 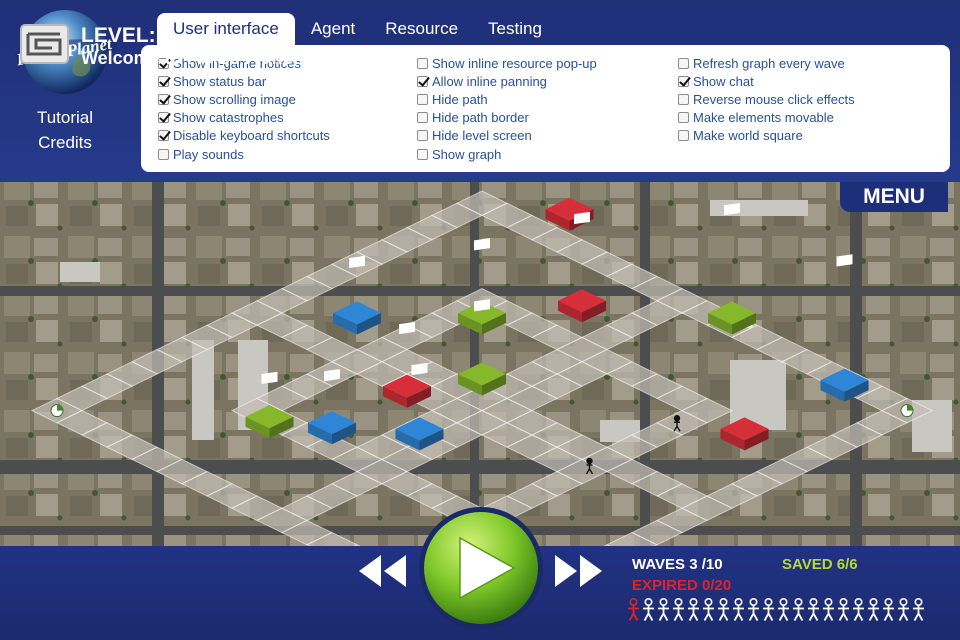 I want to click on option-hide-level-screen: Hide level screen, so click(x=507, y=136).